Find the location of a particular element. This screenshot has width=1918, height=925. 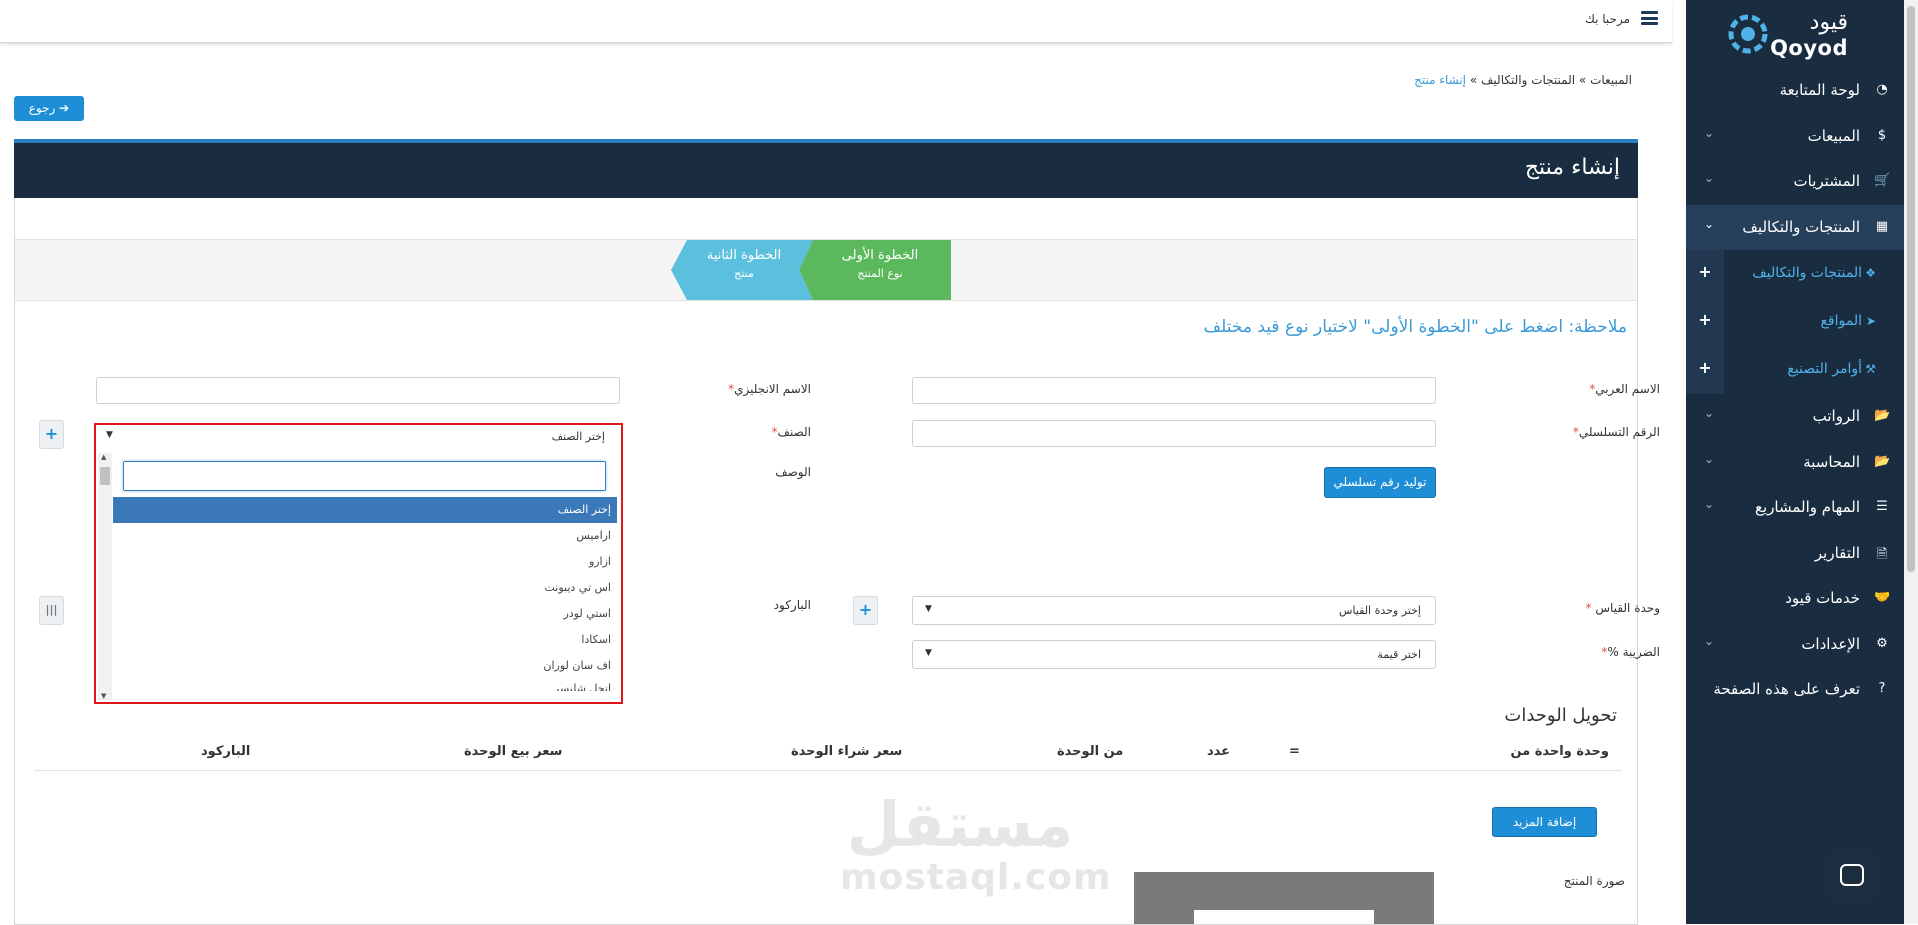

sidebar-item-help: ? تعرف على هذه الصفحة is located at coordinates (1802, 690).